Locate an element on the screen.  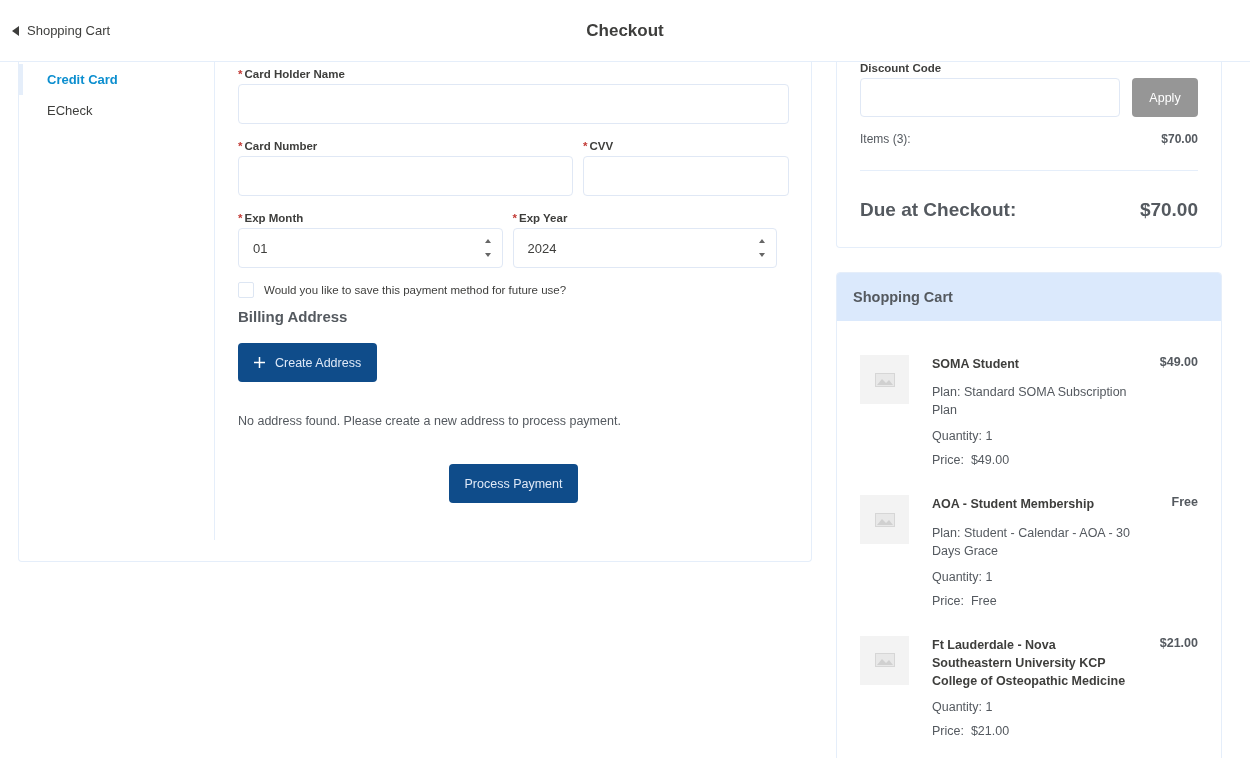
items-label: Items (3): is located at coordinates (885, 139).